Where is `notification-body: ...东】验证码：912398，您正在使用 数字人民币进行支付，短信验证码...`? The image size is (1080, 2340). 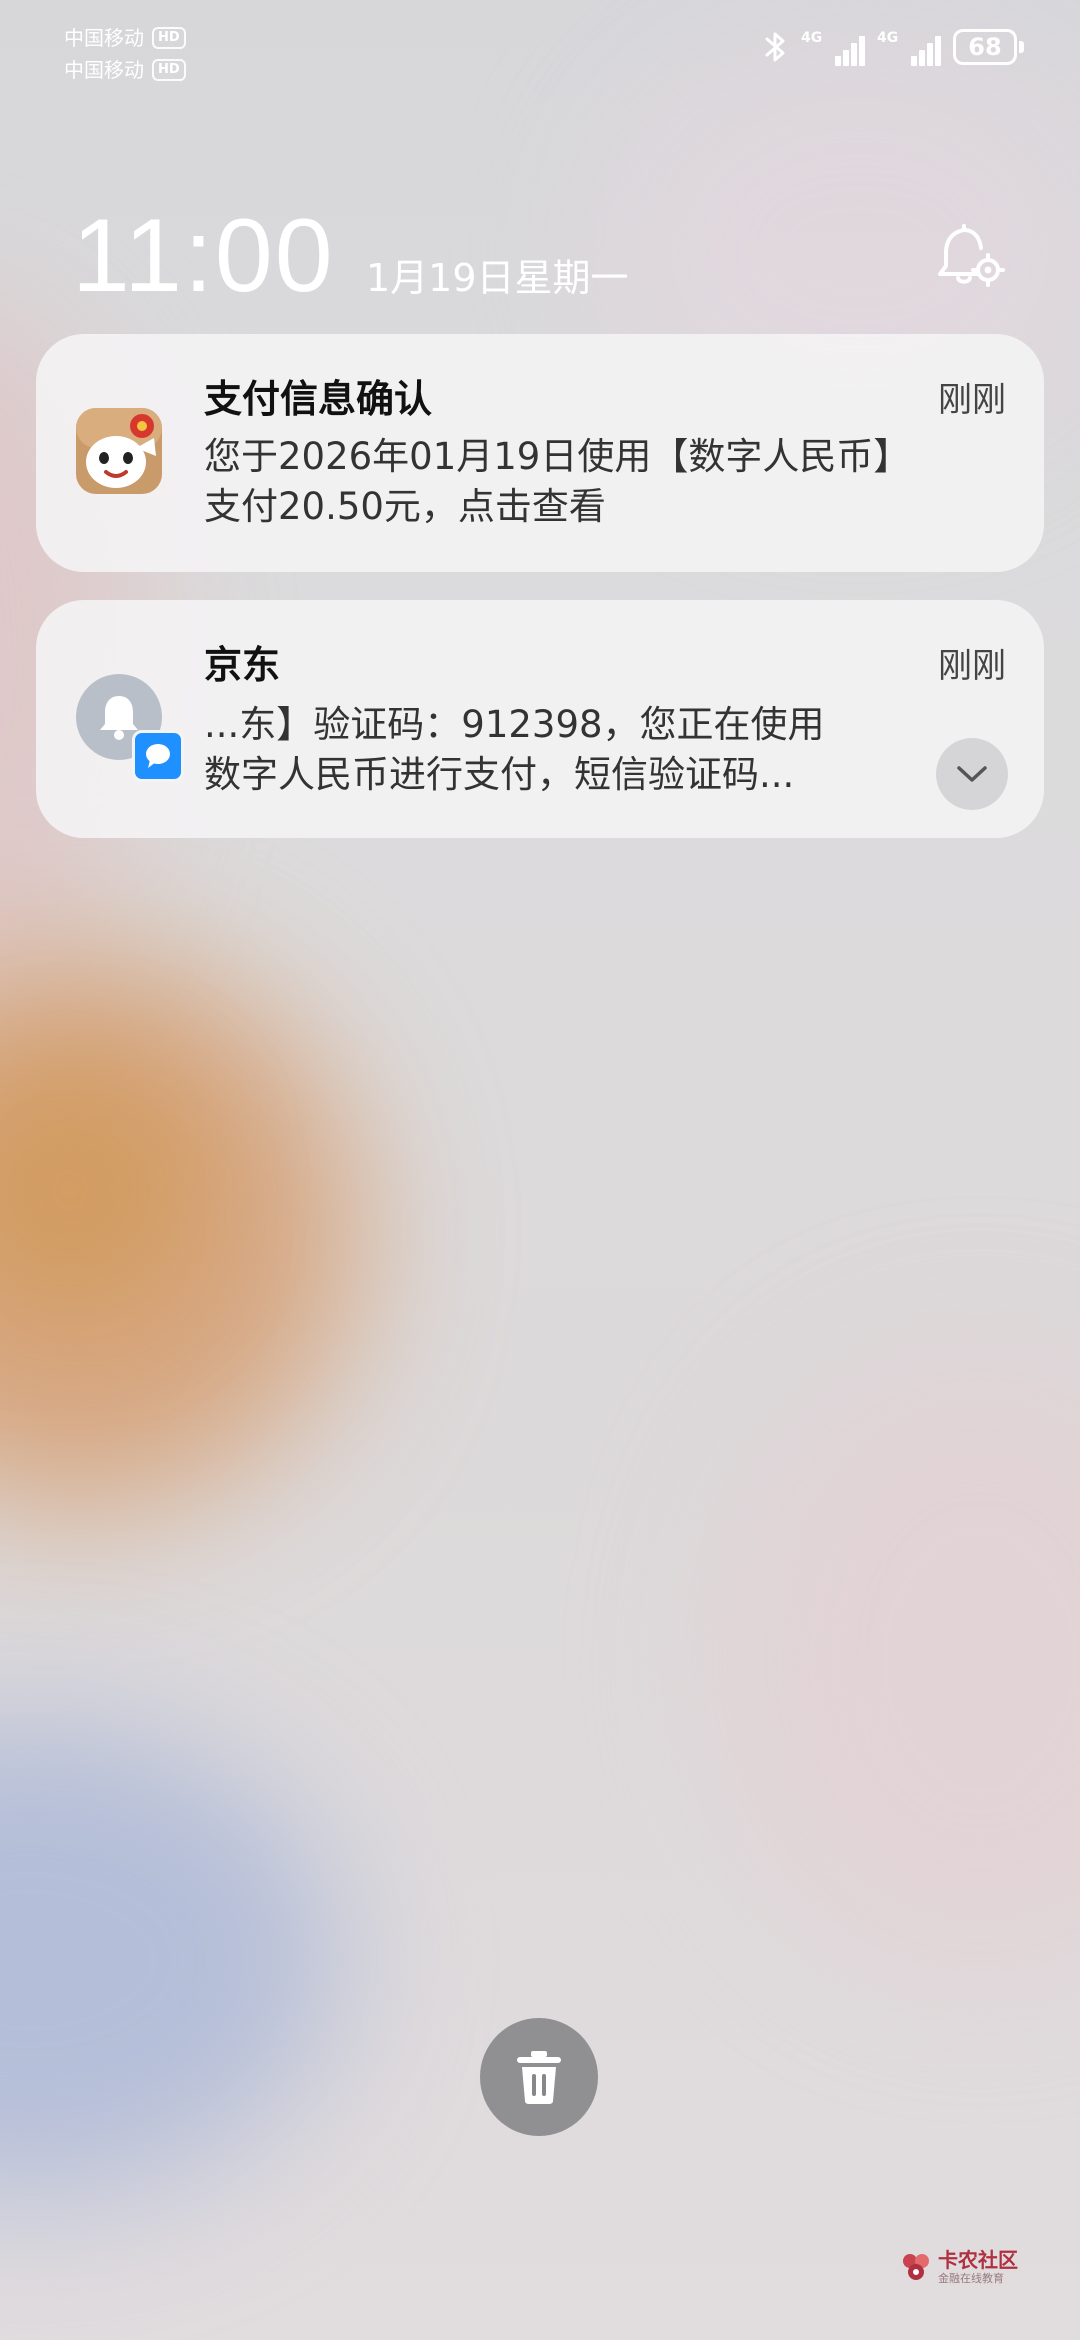
notification-body: ...东】验证码：912398，您正在使用 数字人民币进行支付，短信验证码... is located at coordinates (549, 750).